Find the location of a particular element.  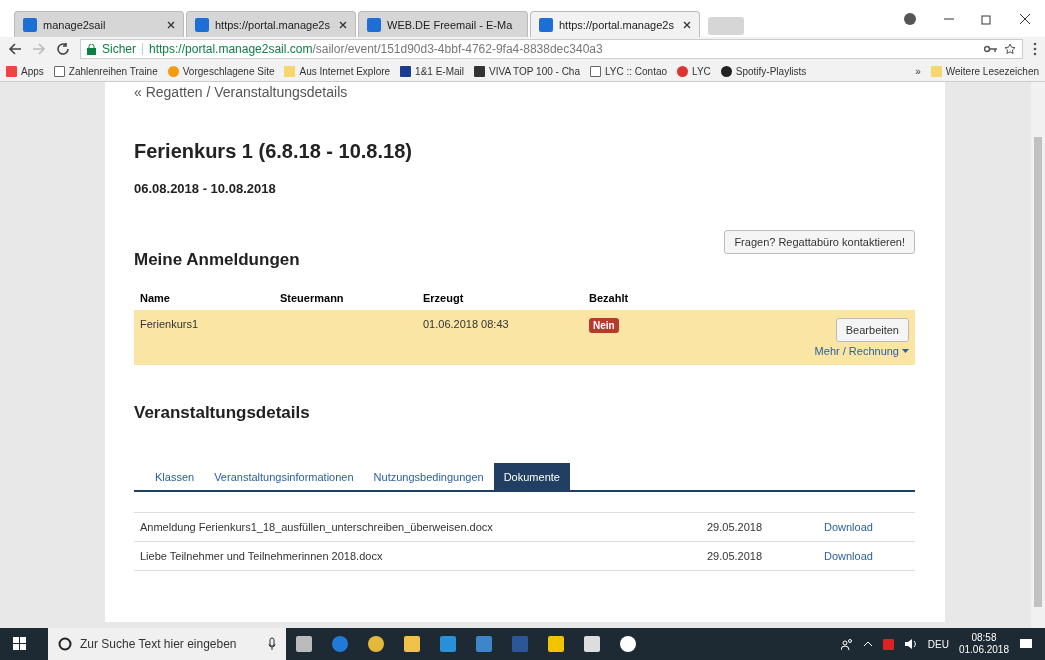

secure-label: Sicher is located at coordinates (119, 49).